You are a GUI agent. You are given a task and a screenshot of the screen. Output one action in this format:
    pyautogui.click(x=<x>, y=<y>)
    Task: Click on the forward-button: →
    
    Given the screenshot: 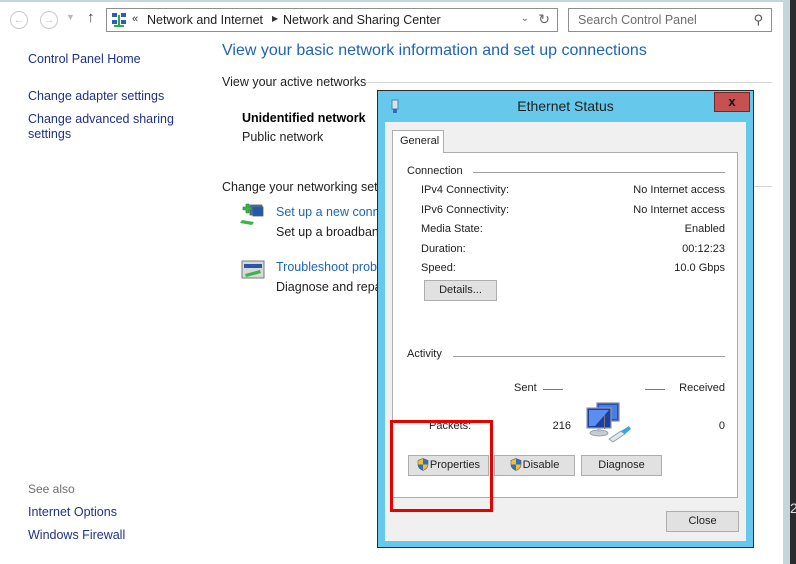 What is the action you would take?
    pyautogui.click(x=49, y=20)
    